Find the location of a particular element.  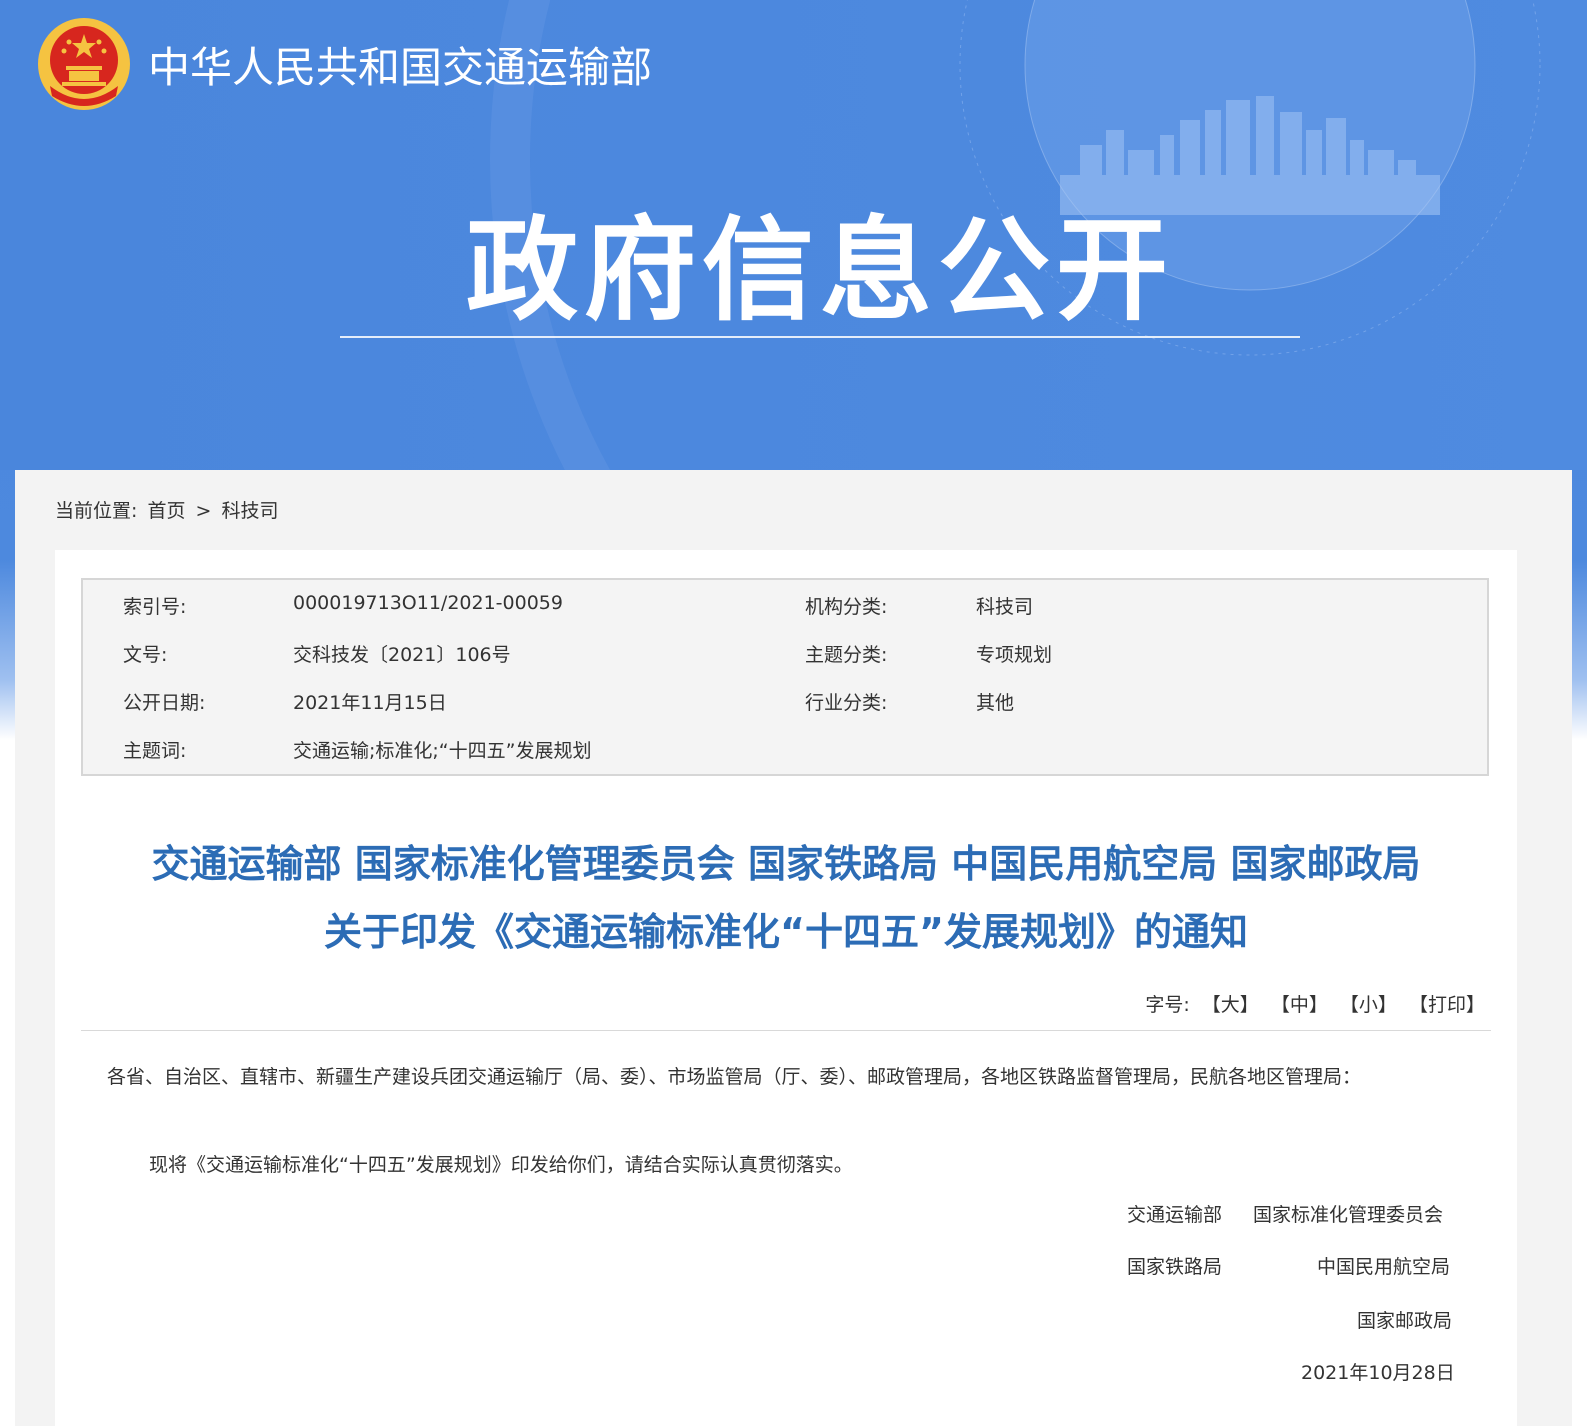

breadcrumb-current-link: 科技司 is located at coordinates (249, 511).